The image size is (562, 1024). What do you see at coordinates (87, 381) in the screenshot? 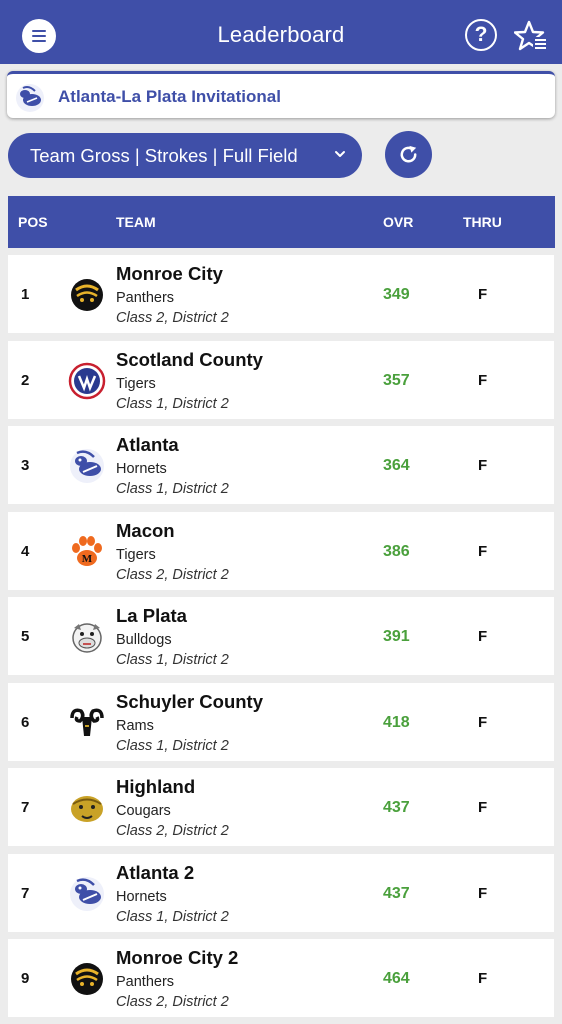
I see `tiger-shield-icon` at bounding box center [87, 381].